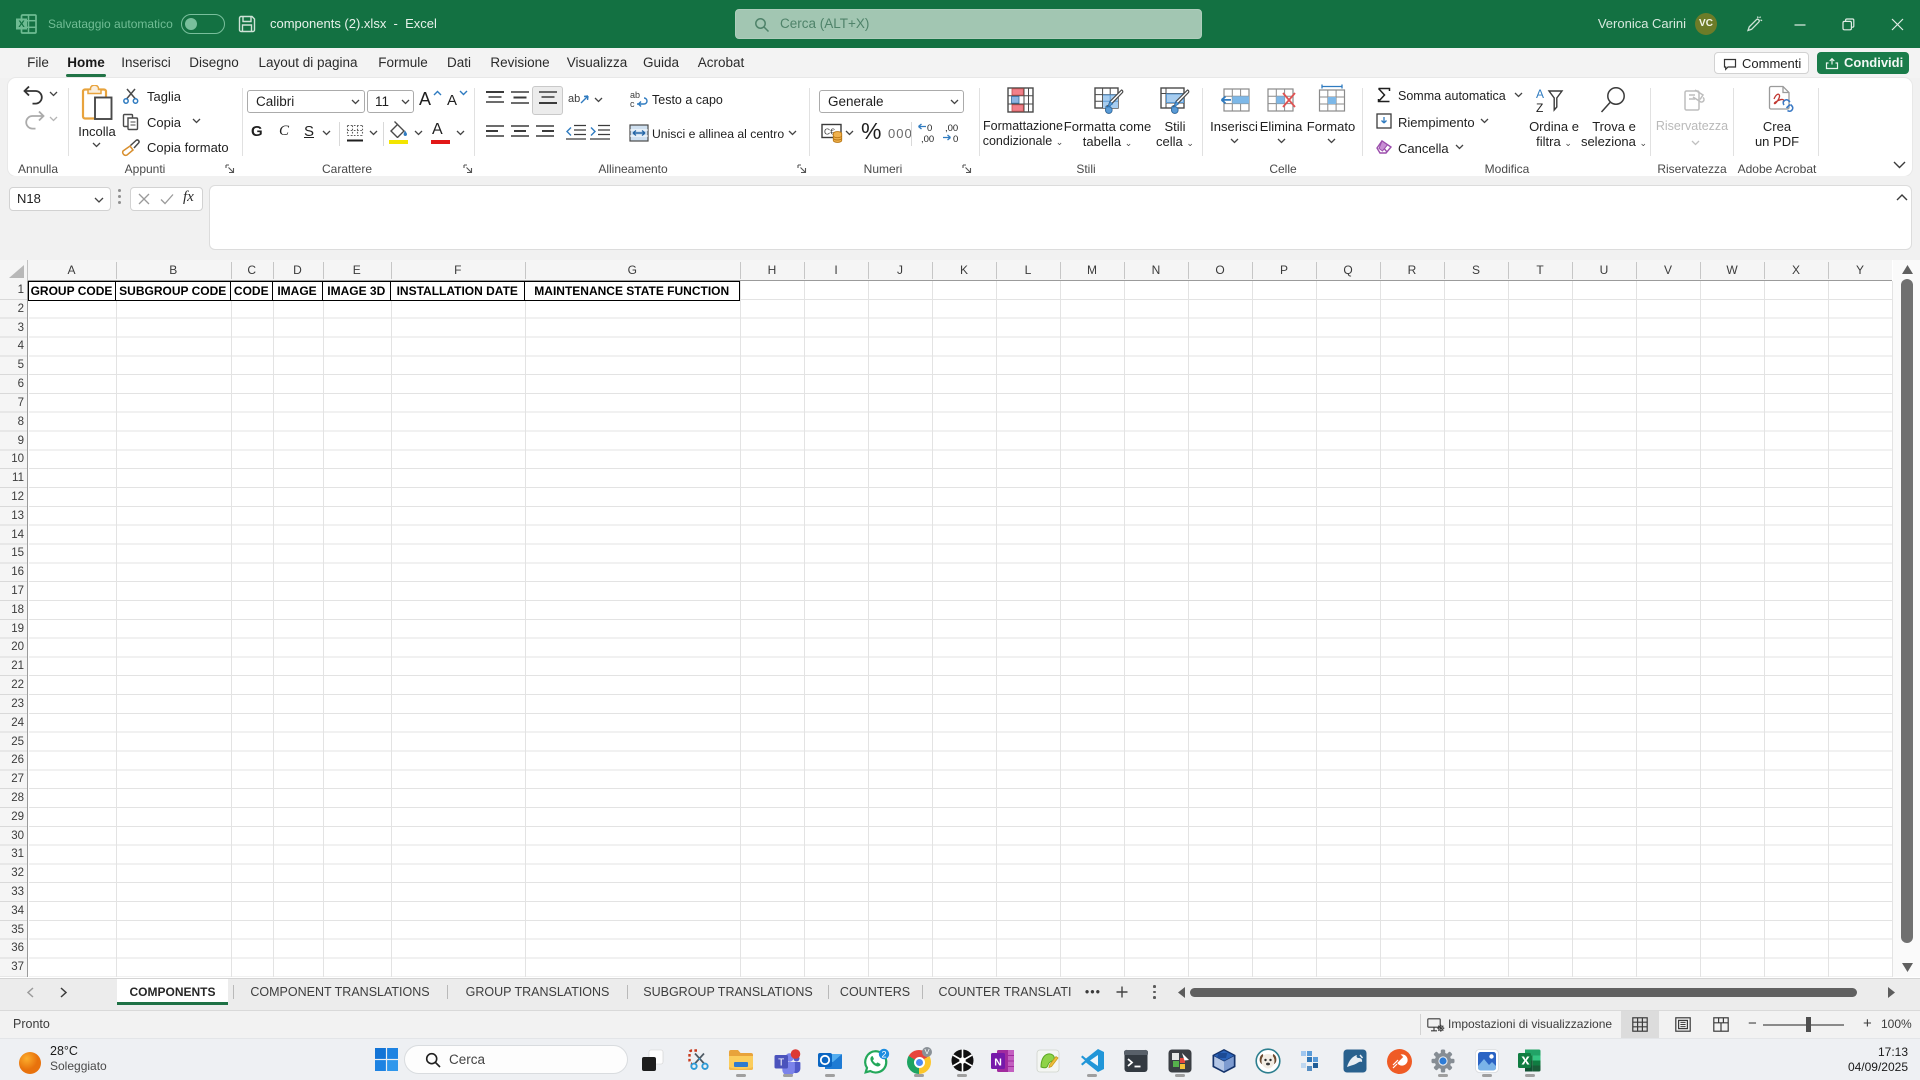 The height and width of the screenshot is (1080, 1920). What do you see at coordinates (883, 1054) in the screenshot?
I see `svg-text: 2` at bounding box center [883, 1054].